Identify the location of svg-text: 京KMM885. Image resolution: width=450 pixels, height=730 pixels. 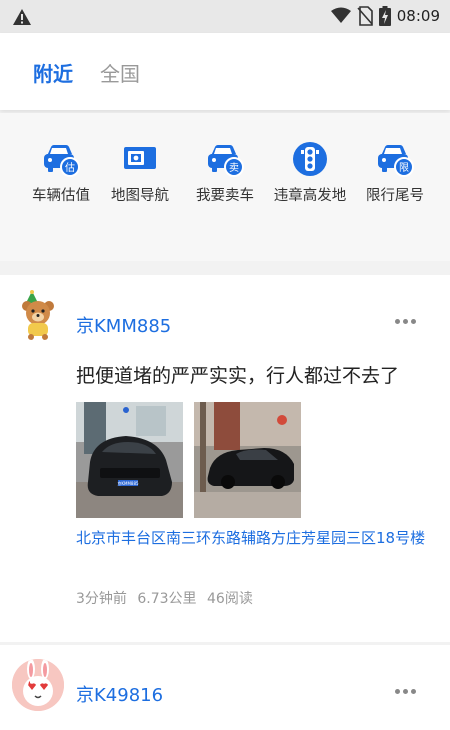
(128, 483).